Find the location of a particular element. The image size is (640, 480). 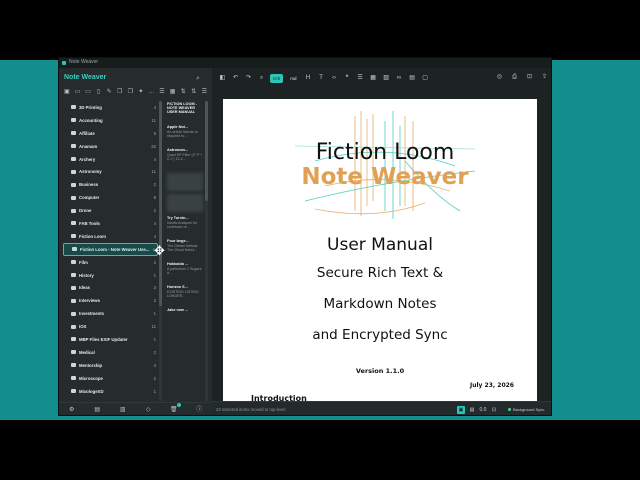

sort-icon: ⇅ is located at coordinates (183, 92).